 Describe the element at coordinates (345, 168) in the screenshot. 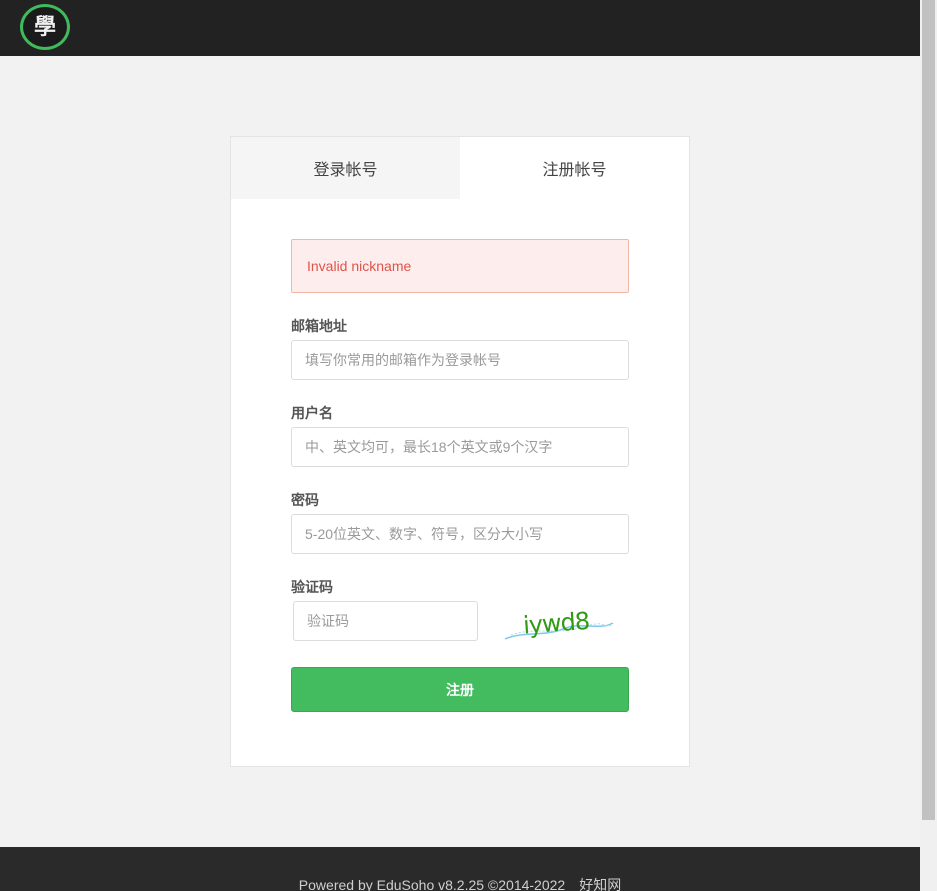

I see `tab-login: 登录帐号` at that location.